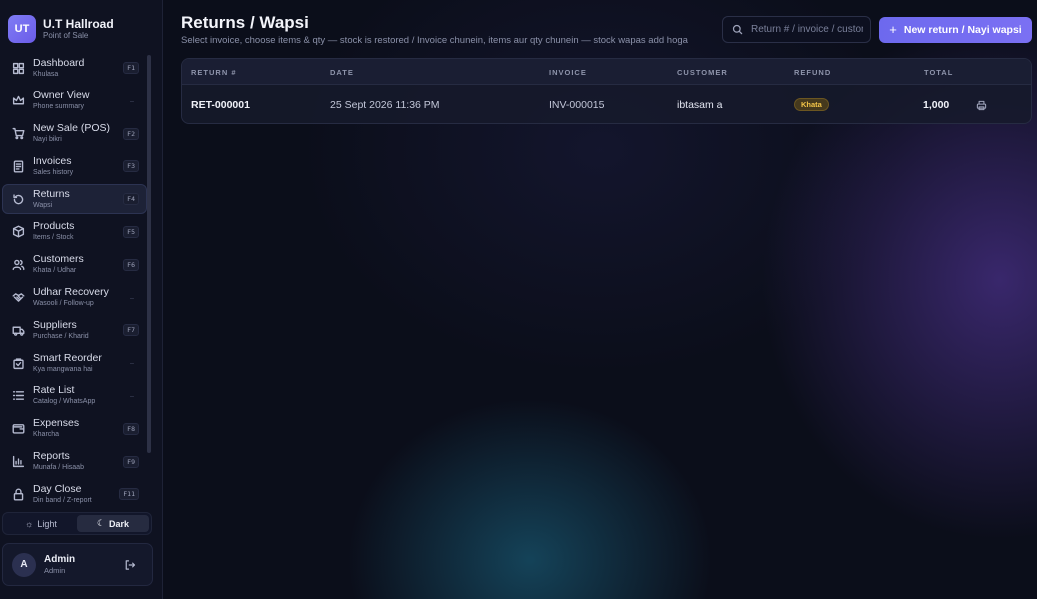 The image size is (1037, 599). What do you see at coordinates (18, 494) in the screenshot?
I see `lock-icon` at bounding box center [18, 494].